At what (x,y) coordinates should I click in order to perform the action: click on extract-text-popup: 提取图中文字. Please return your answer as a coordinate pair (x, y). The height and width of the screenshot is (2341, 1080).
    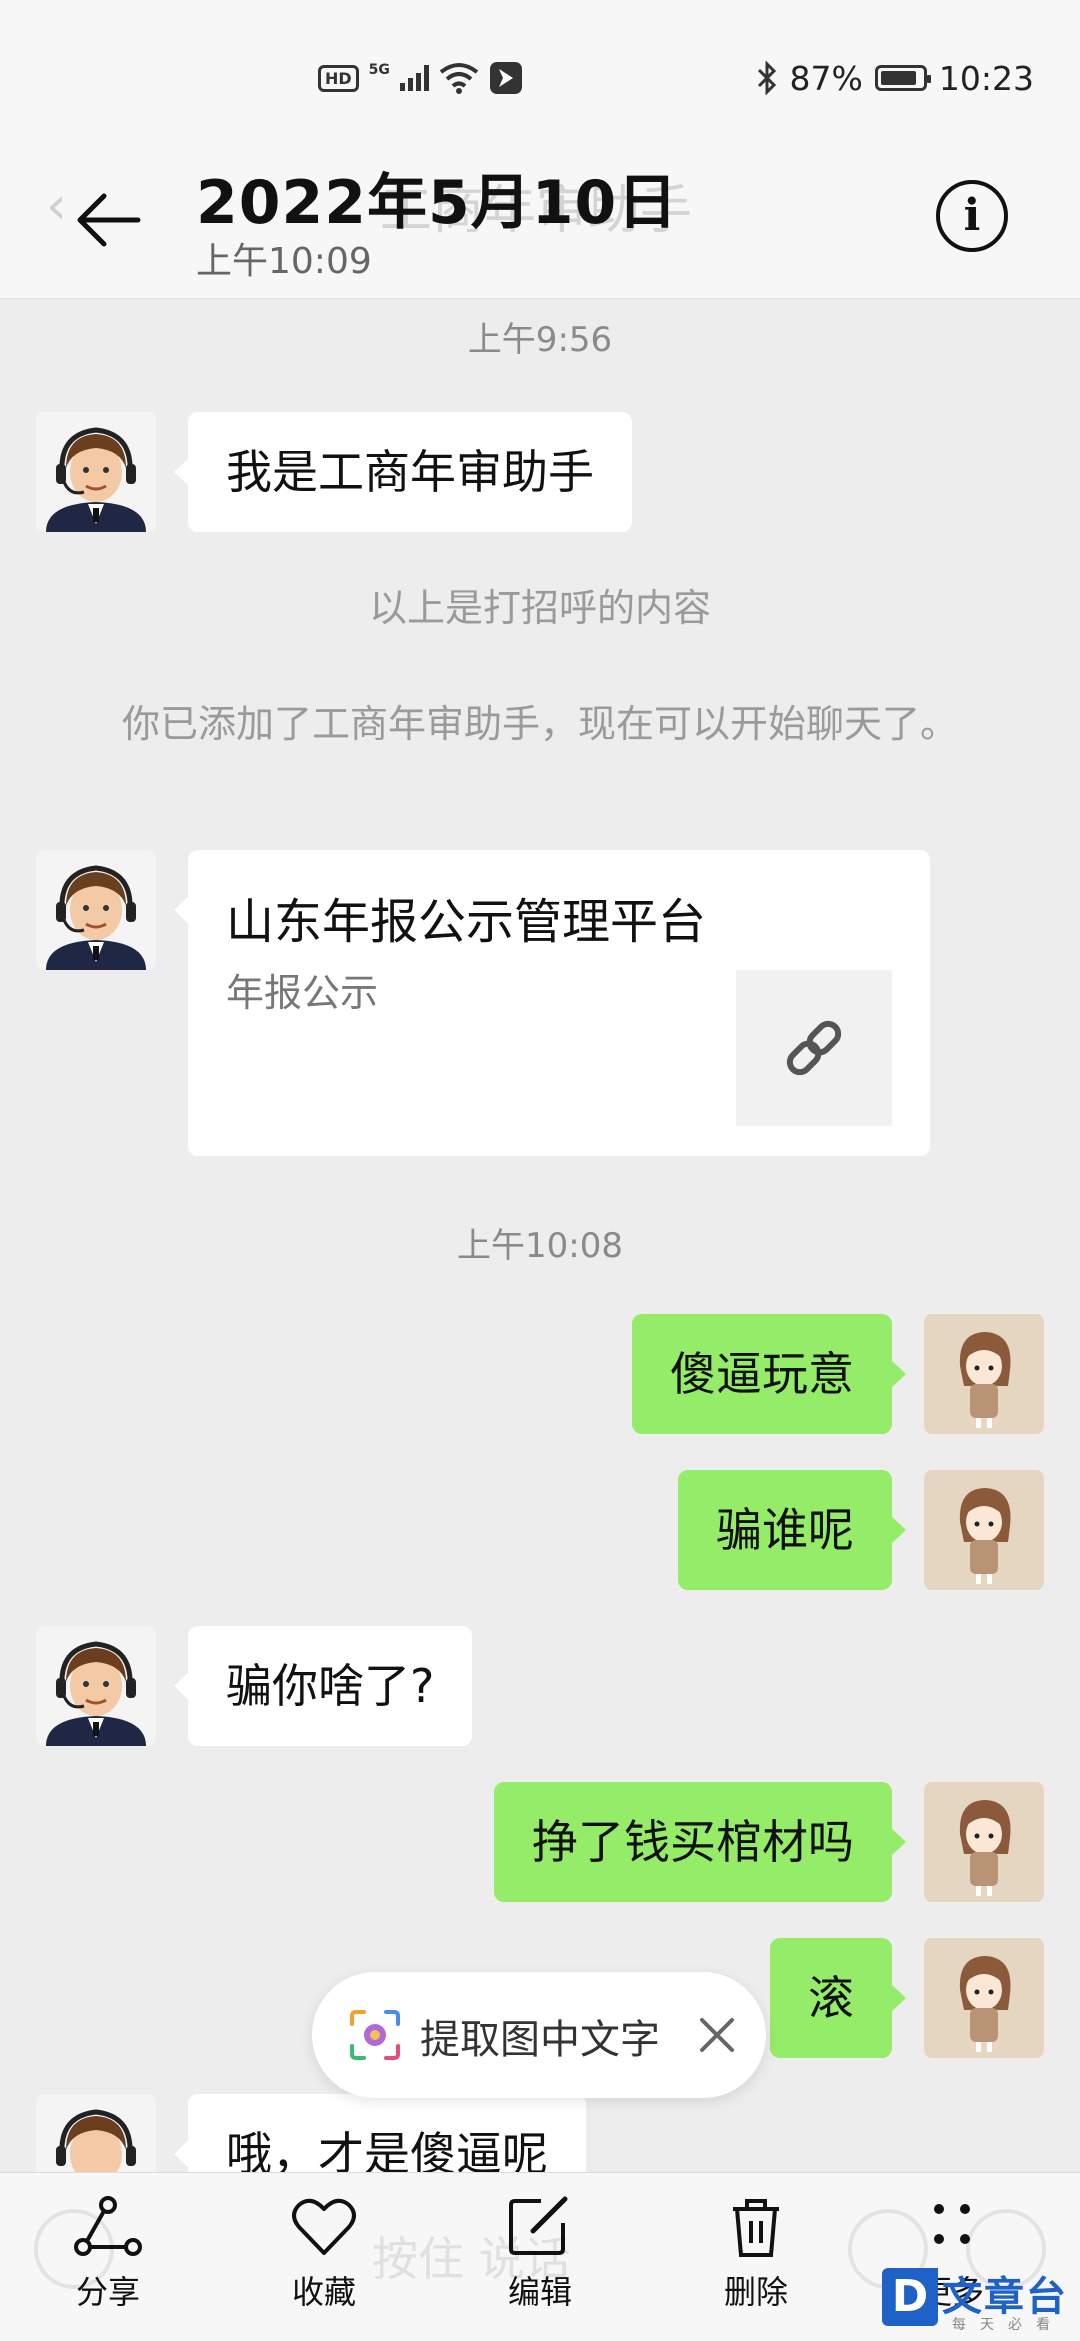
    Looking at the image, I should click on (539, 2035).